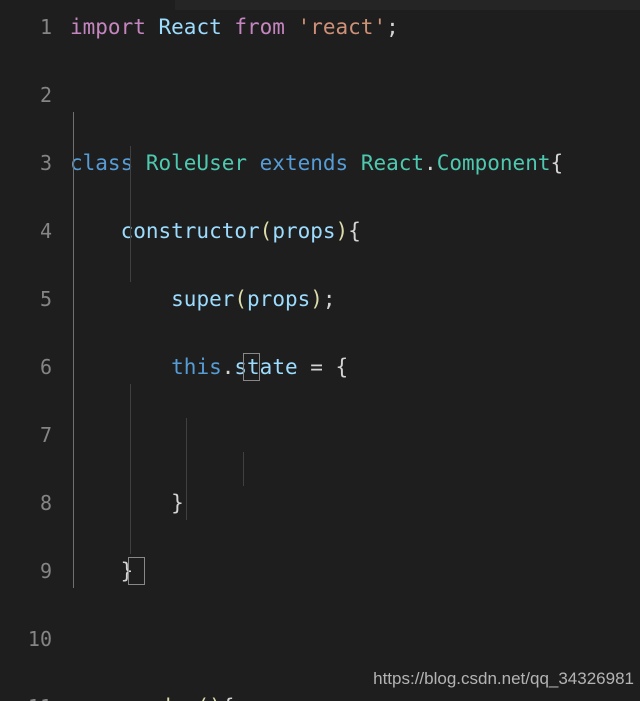 The width and height of the screenshot is (640, 701). What do you see at coordinates (26, 367) in the screenshot?
I see `line-number: 6` at bounding box center [26, 367].